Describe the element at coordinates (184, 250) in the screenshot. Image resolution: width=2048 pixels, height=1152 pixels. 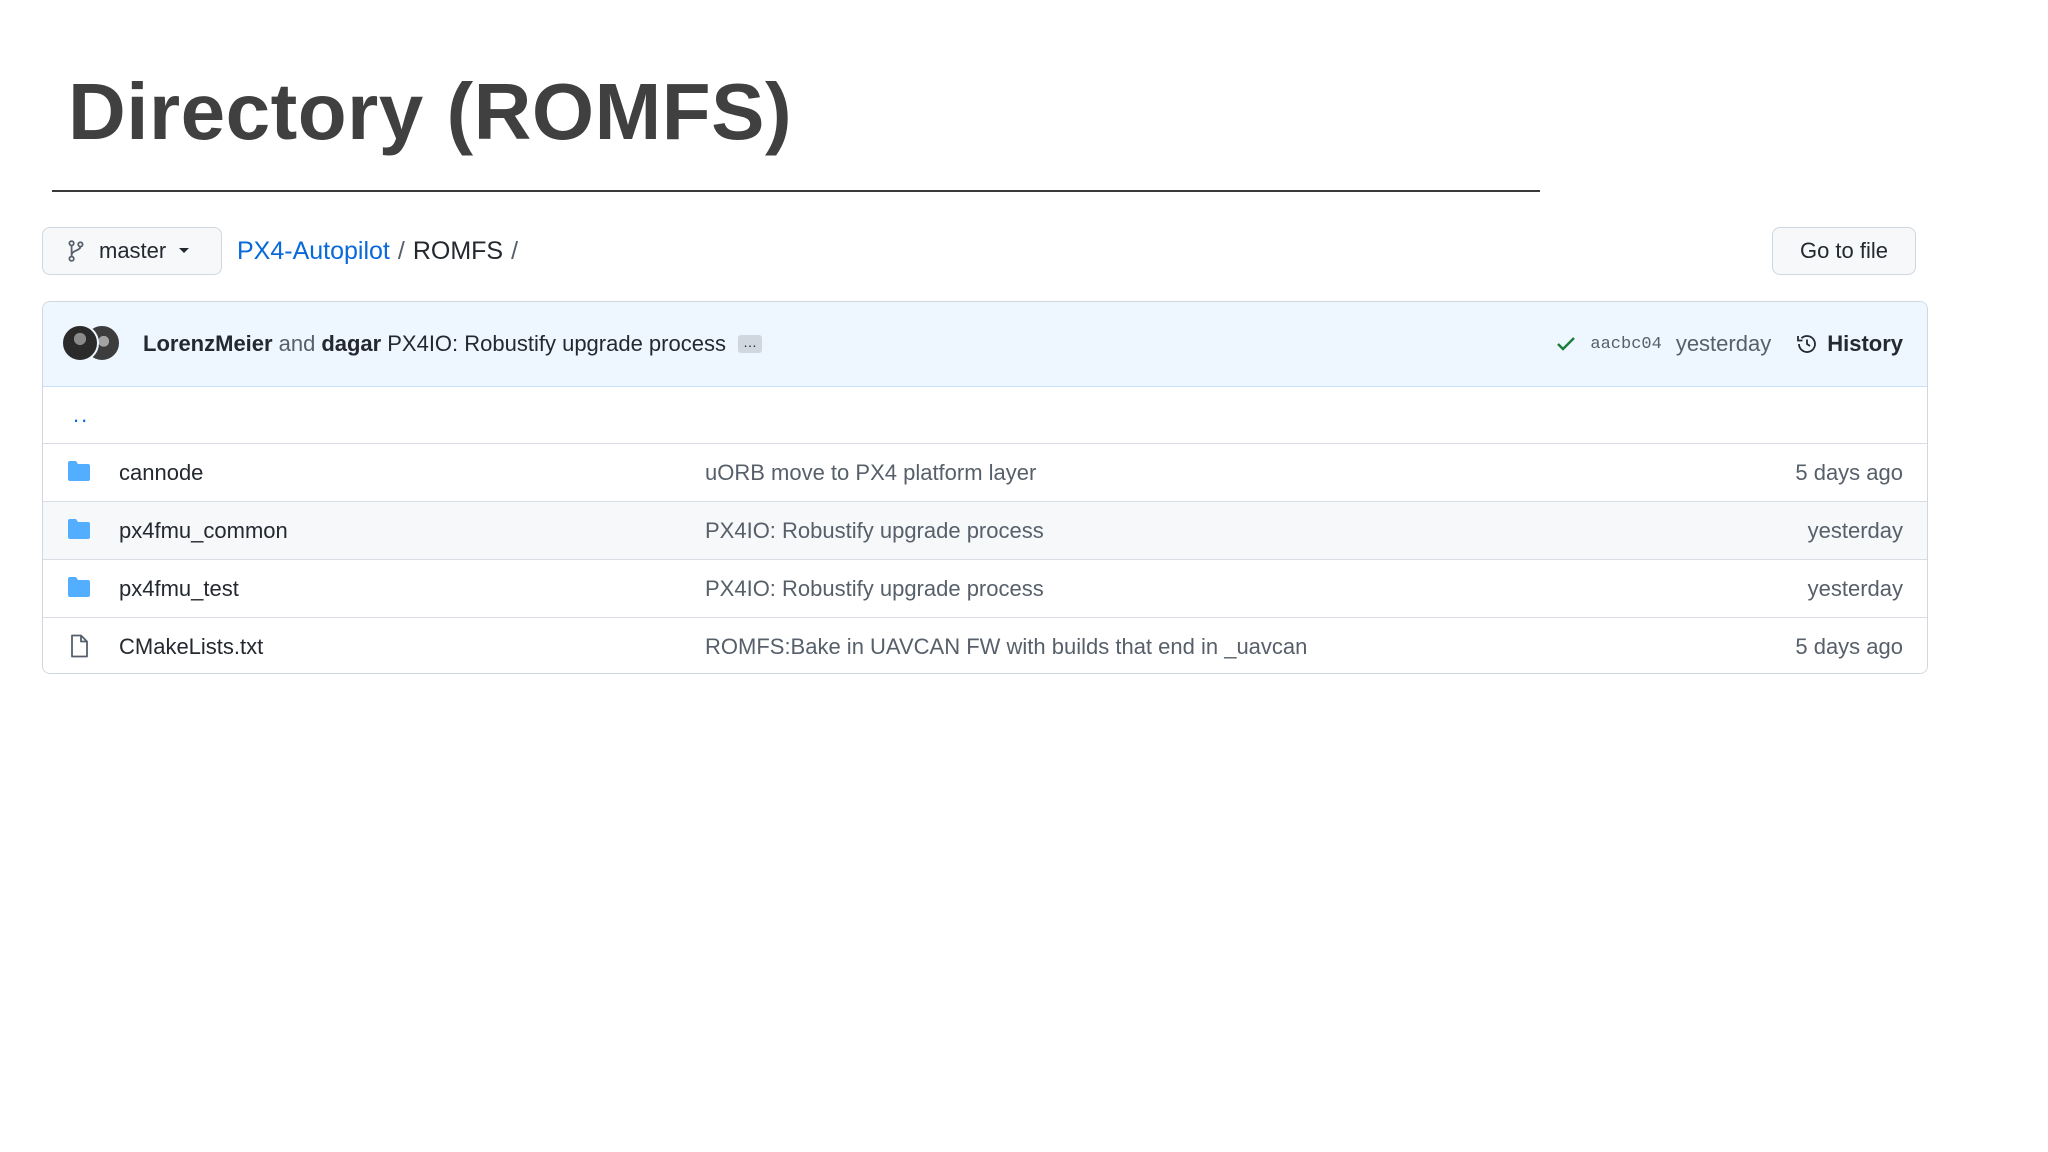
I see `caret-down-icon` at that location.